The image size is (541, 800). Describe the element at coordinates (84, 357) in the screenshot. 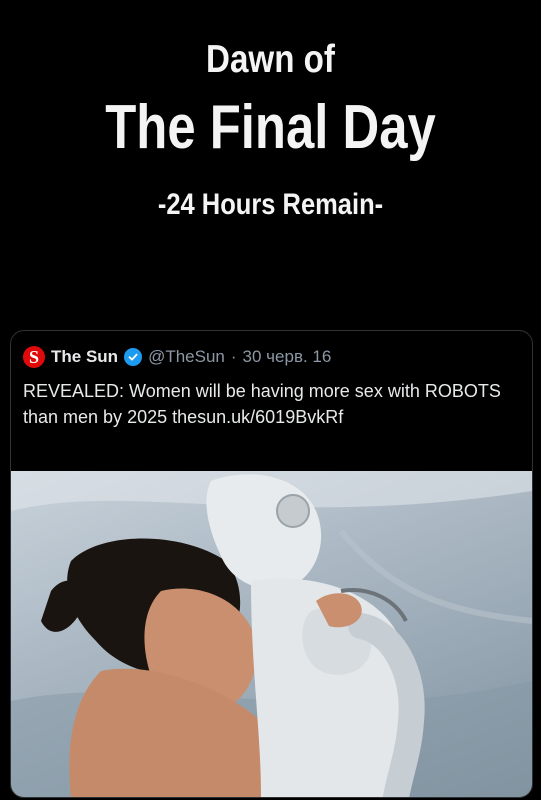

I see `display-name: The Sun` at that location.